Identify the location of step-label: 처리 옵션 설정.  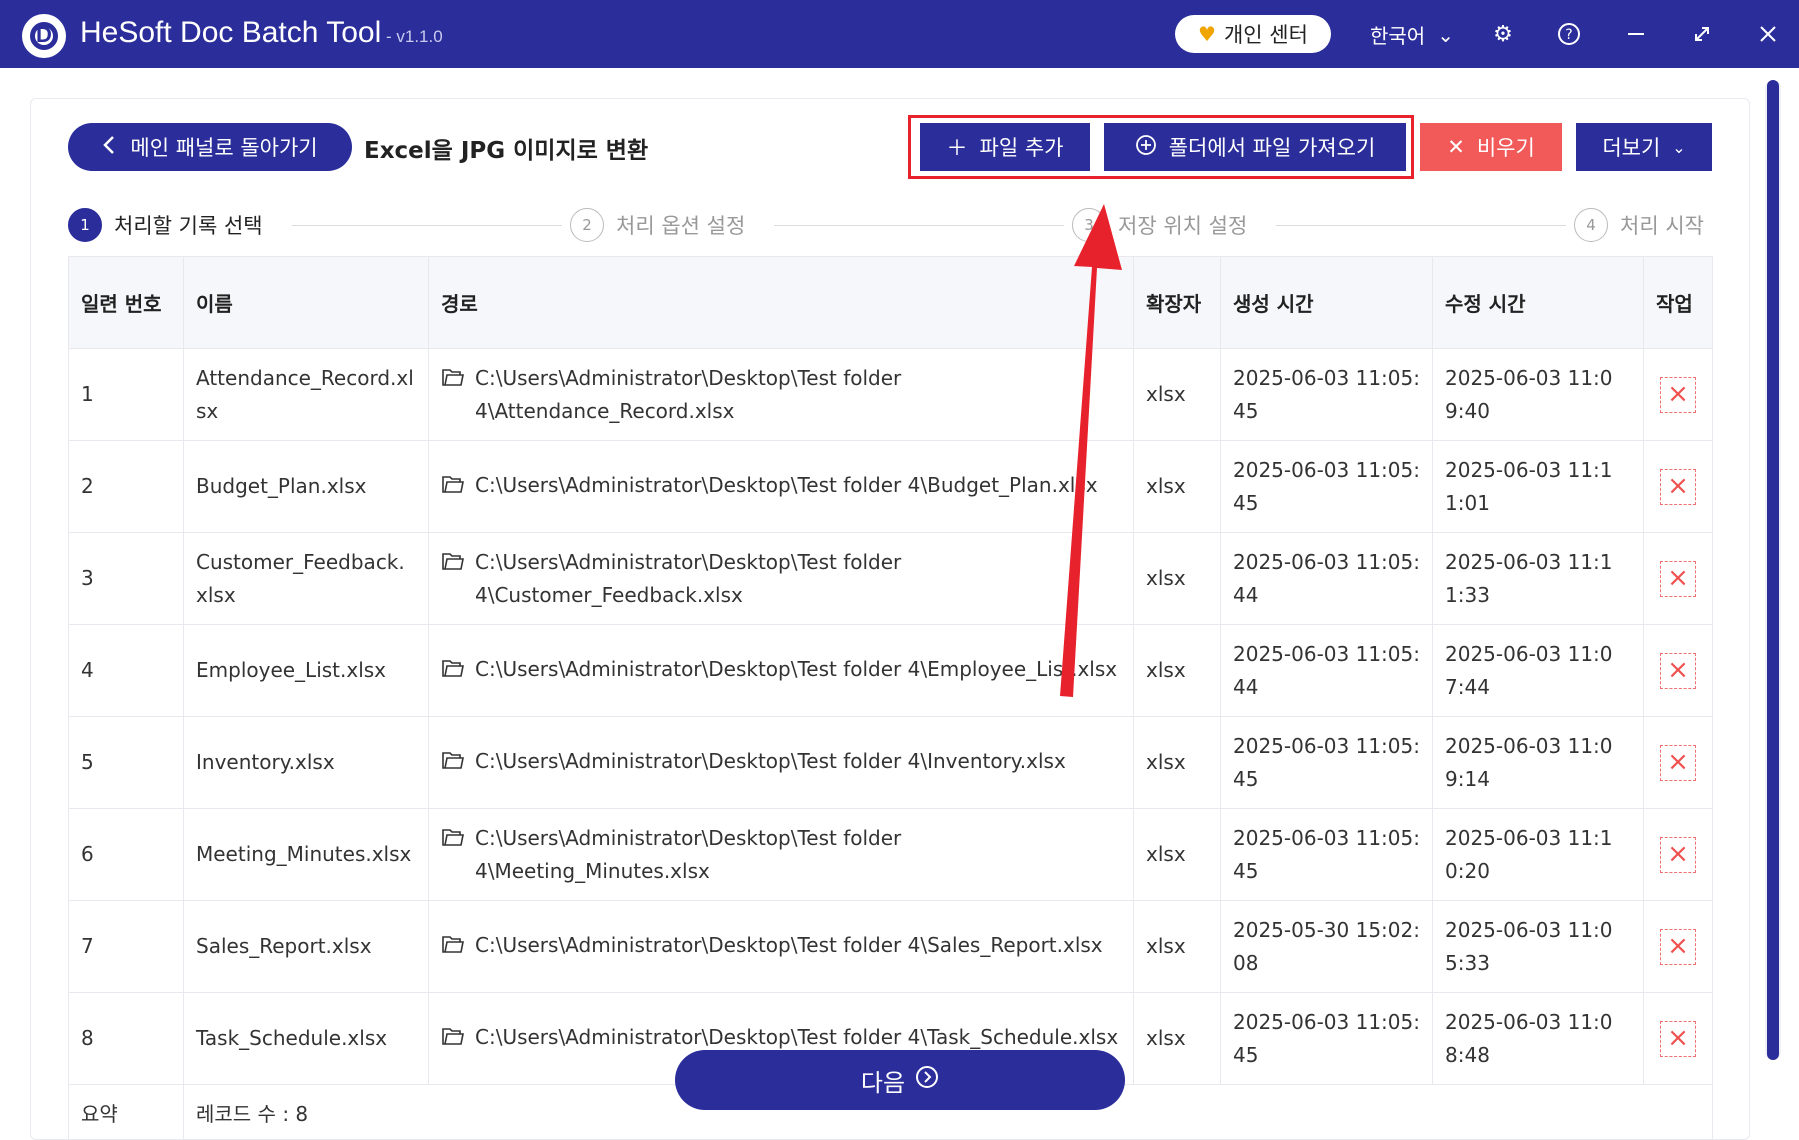
(681, 226).